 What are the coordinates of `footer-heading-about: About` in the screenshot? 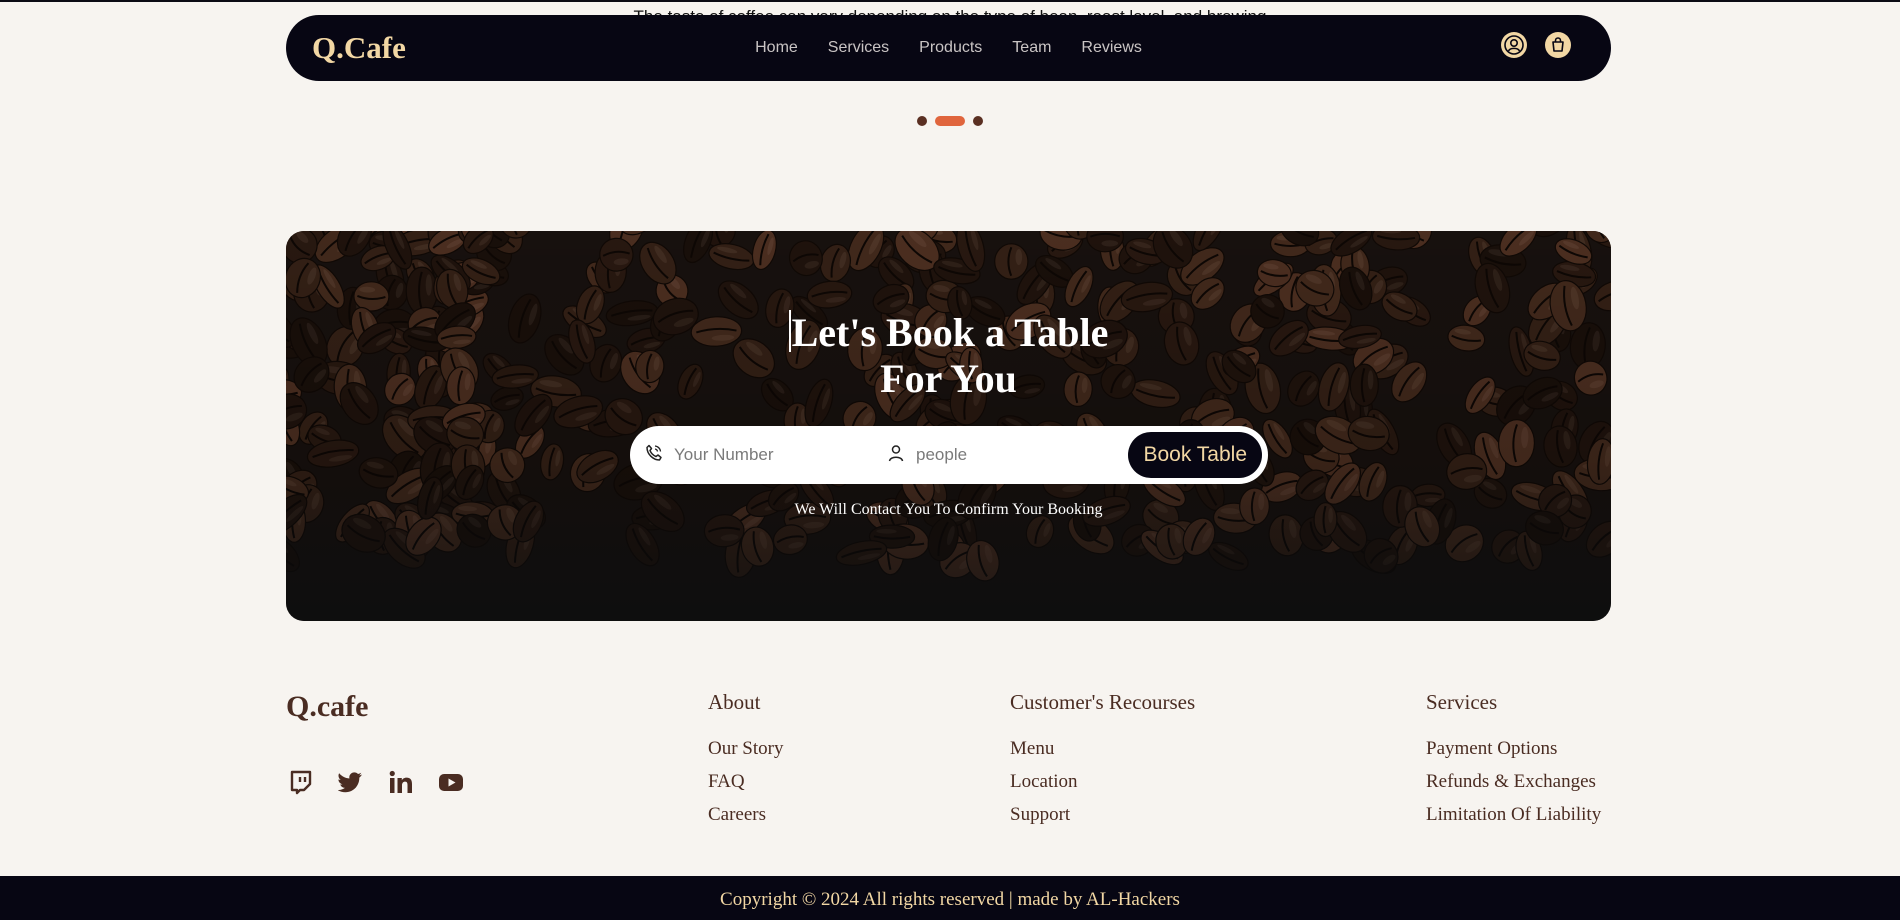 It's located at (734, 702).